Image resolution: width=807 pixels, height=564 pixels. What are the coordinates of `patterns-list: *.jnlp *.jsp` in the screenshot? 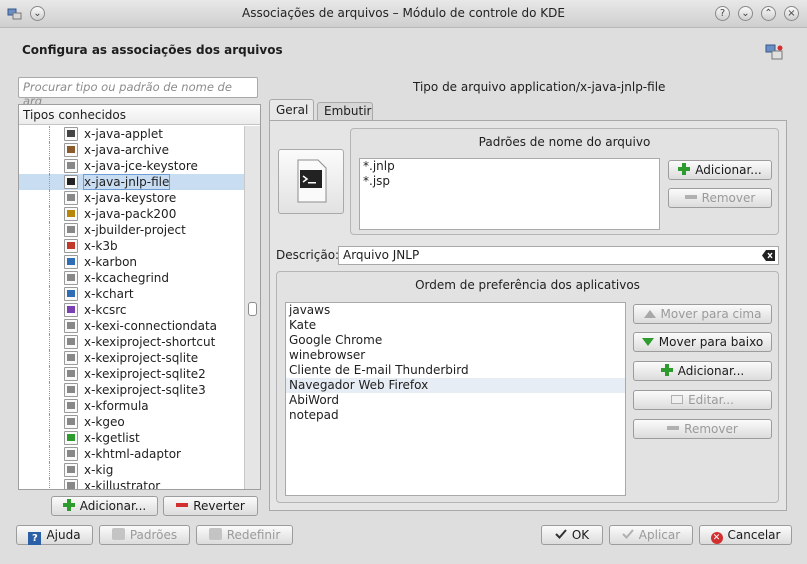 It's located at (509, 194).